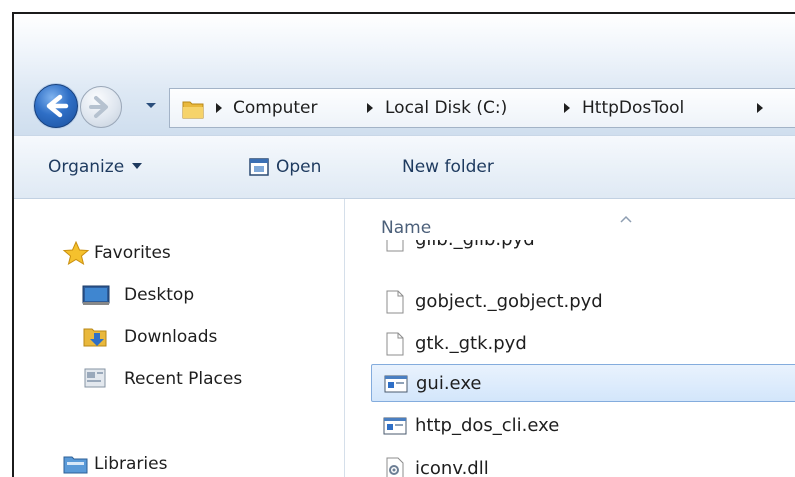 The height and width of the screenshot is (477, 795). I want to click on file-name: gobject._gobject.pyd, so click(509, 301).